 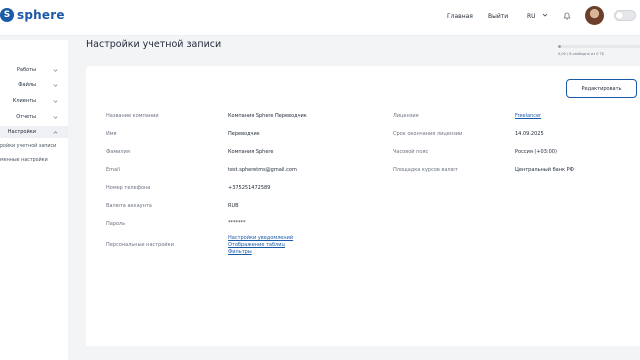 What do you see at coordinates (26, 70) in the screenshot?
I see `sidebar-item-label: Работы` at bounding box center [26, 70].